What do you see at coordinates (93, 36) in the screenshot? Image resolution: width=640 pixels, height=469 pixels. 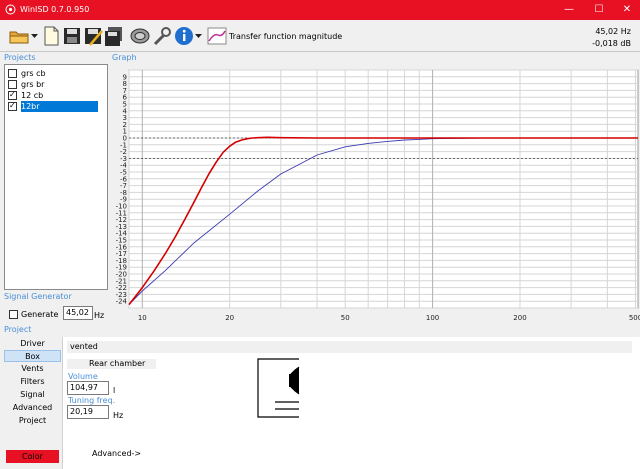 I see `save-as-icon` at bounding box center [93, 36].